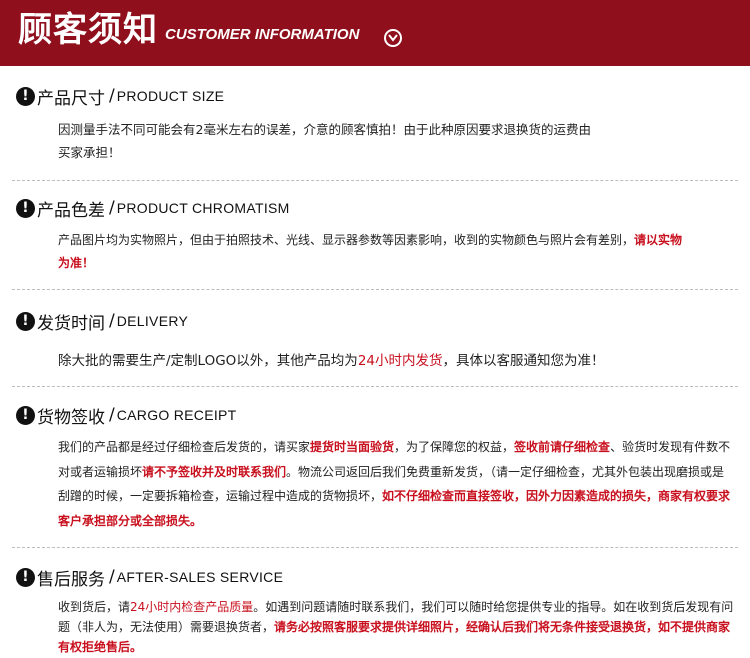 Image resolution: width=750 pixels, height=658 pixels. Describe the element at coordinates (152, 321) in the screenshot. I see `section-title-en: DELIVERY` at that location.